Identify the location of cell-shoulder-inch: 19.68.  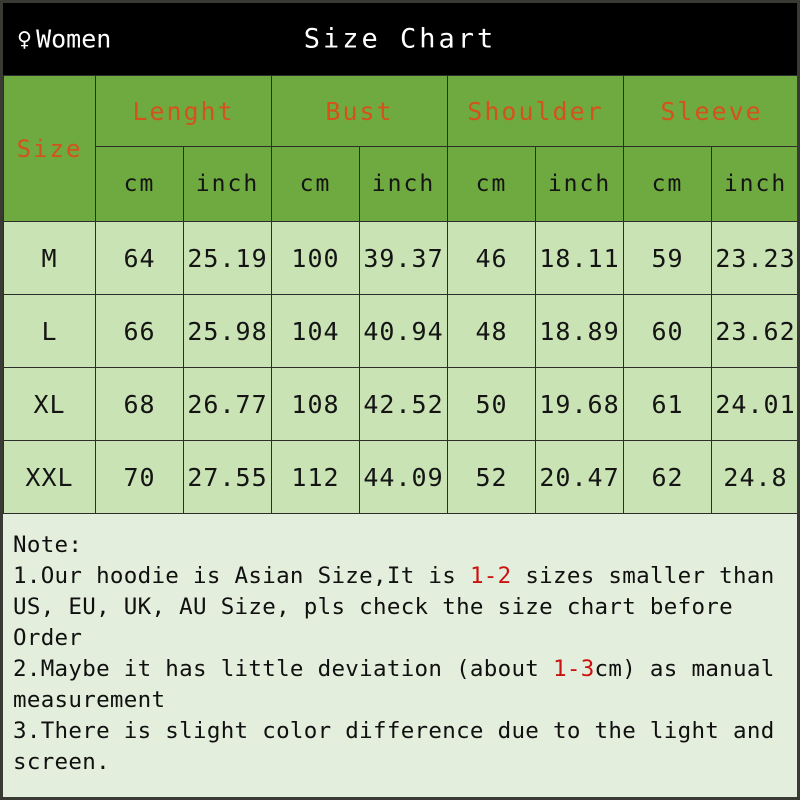
(579, 404).